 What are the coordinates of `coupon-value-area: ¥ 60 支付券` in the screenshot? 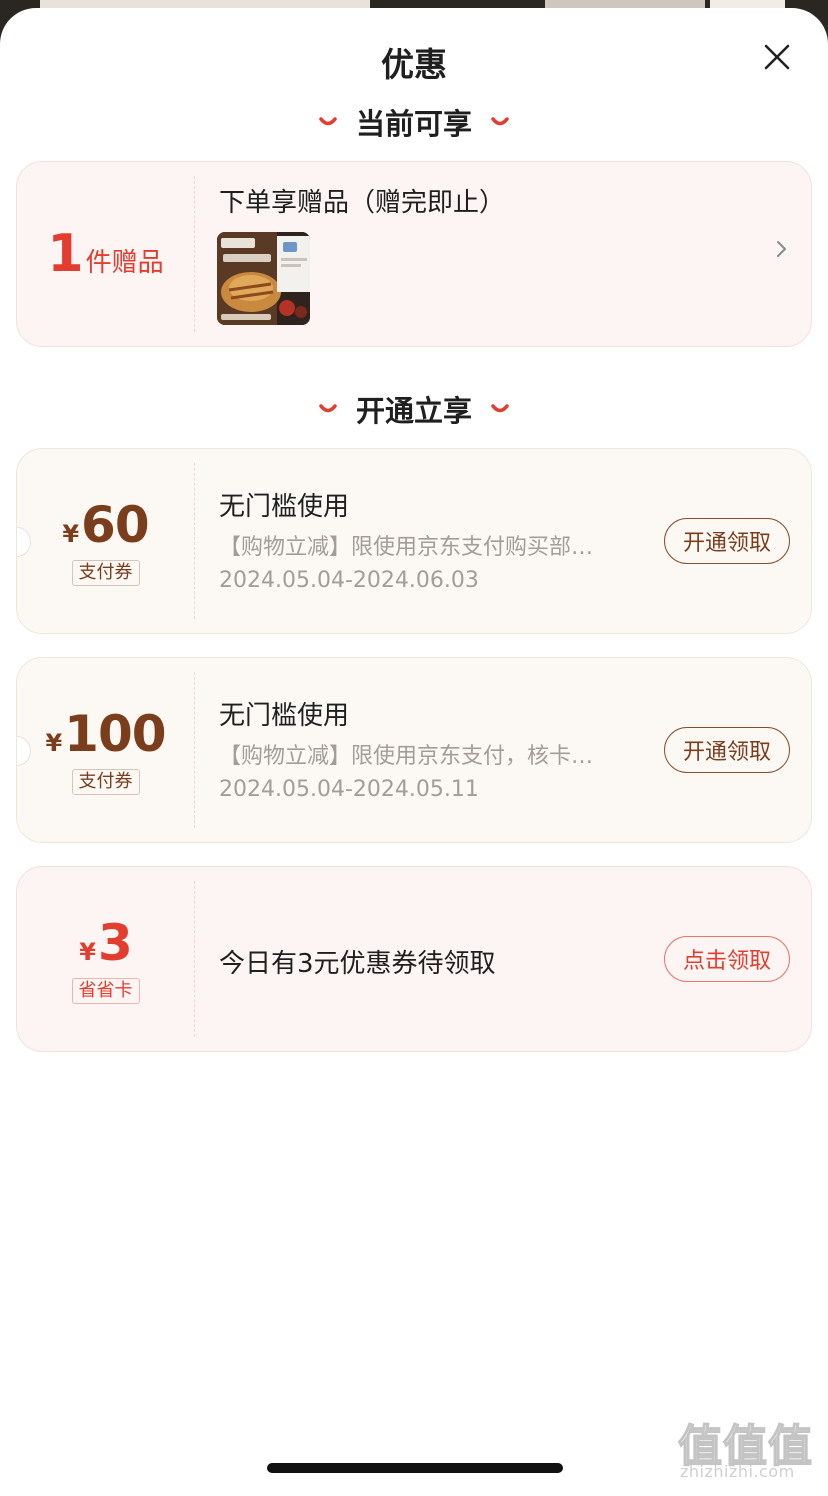 It's located at (105, 541).